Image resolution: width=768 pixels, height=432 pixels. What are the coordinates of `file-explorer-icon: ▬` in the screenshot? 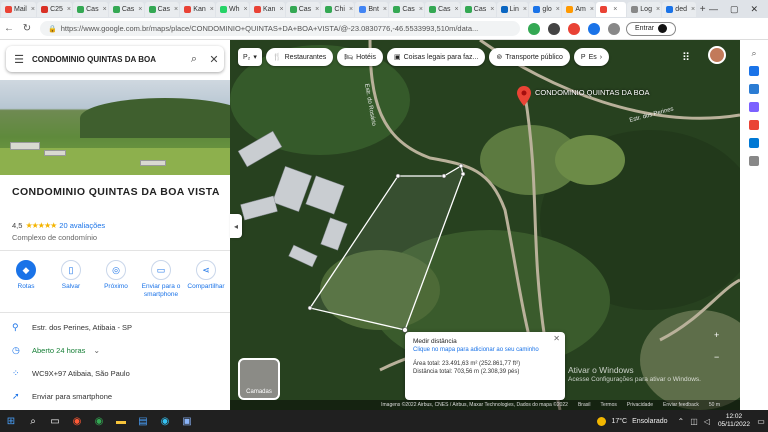 It's located at (121, 421).